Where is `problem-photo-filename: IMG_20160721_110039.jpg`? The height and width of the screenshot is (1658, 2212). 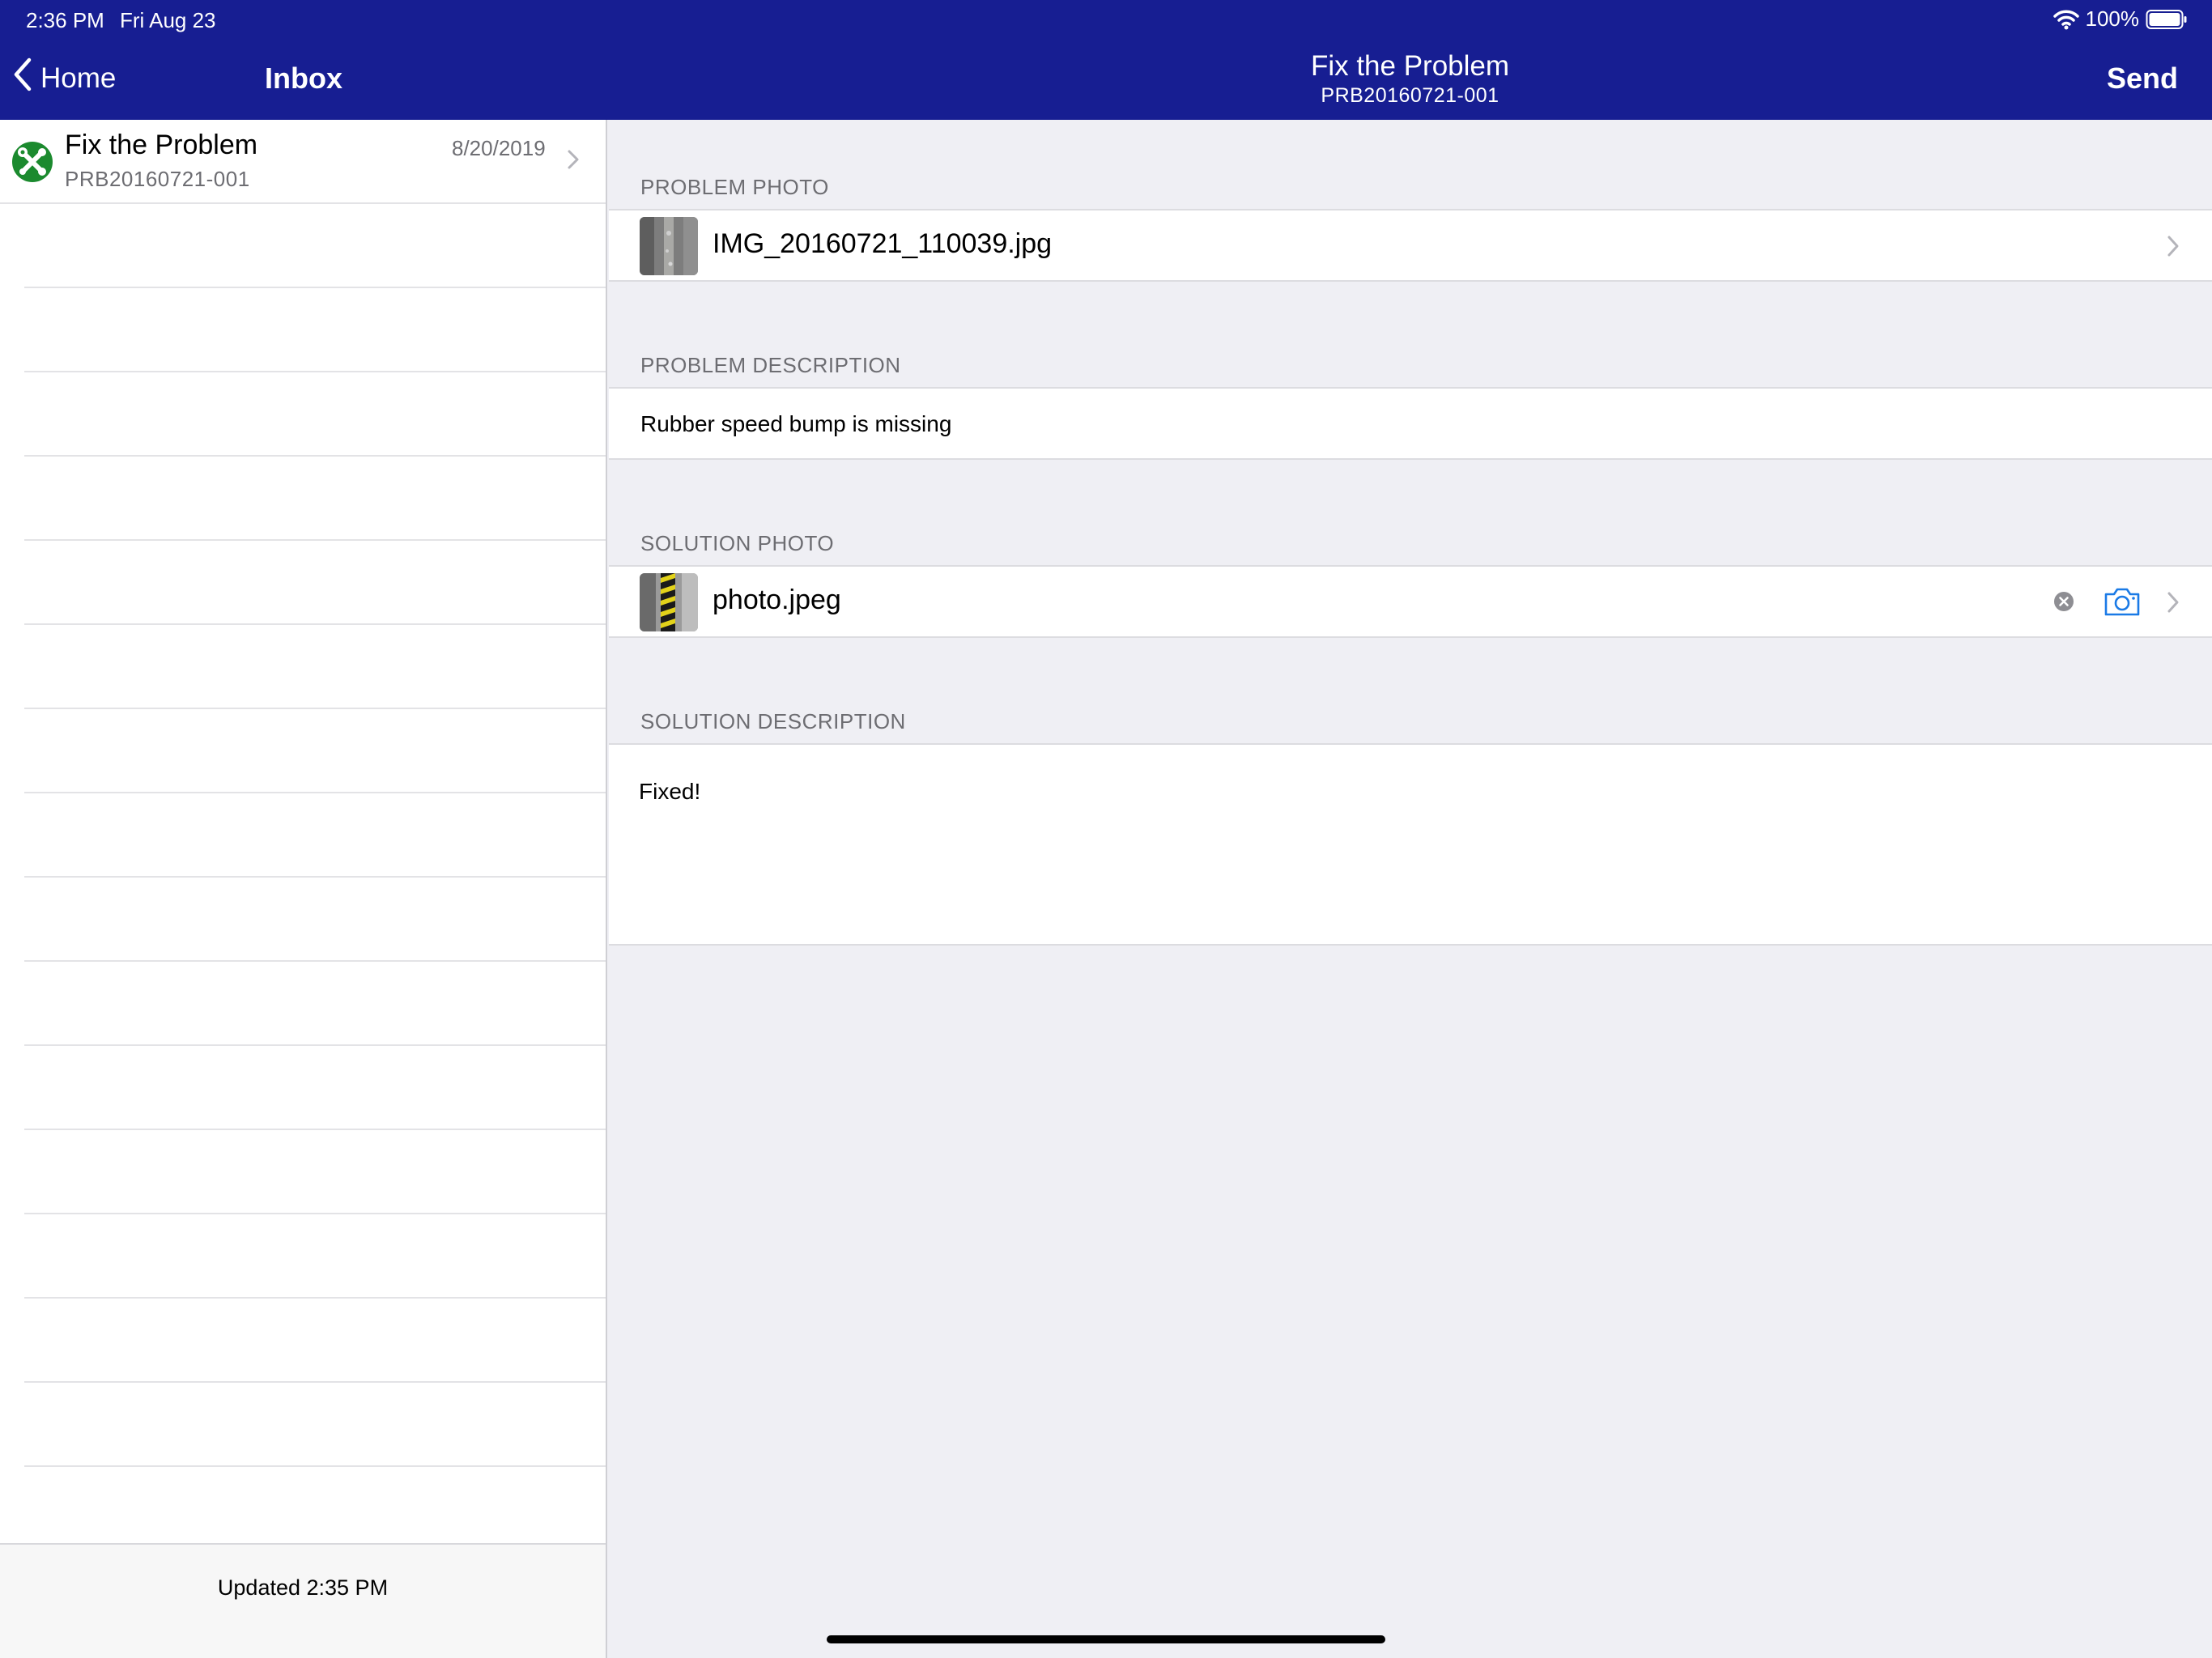
problem-photo-filename: IMG_20160721_110039.jpg is located at coordinates (883, 243).